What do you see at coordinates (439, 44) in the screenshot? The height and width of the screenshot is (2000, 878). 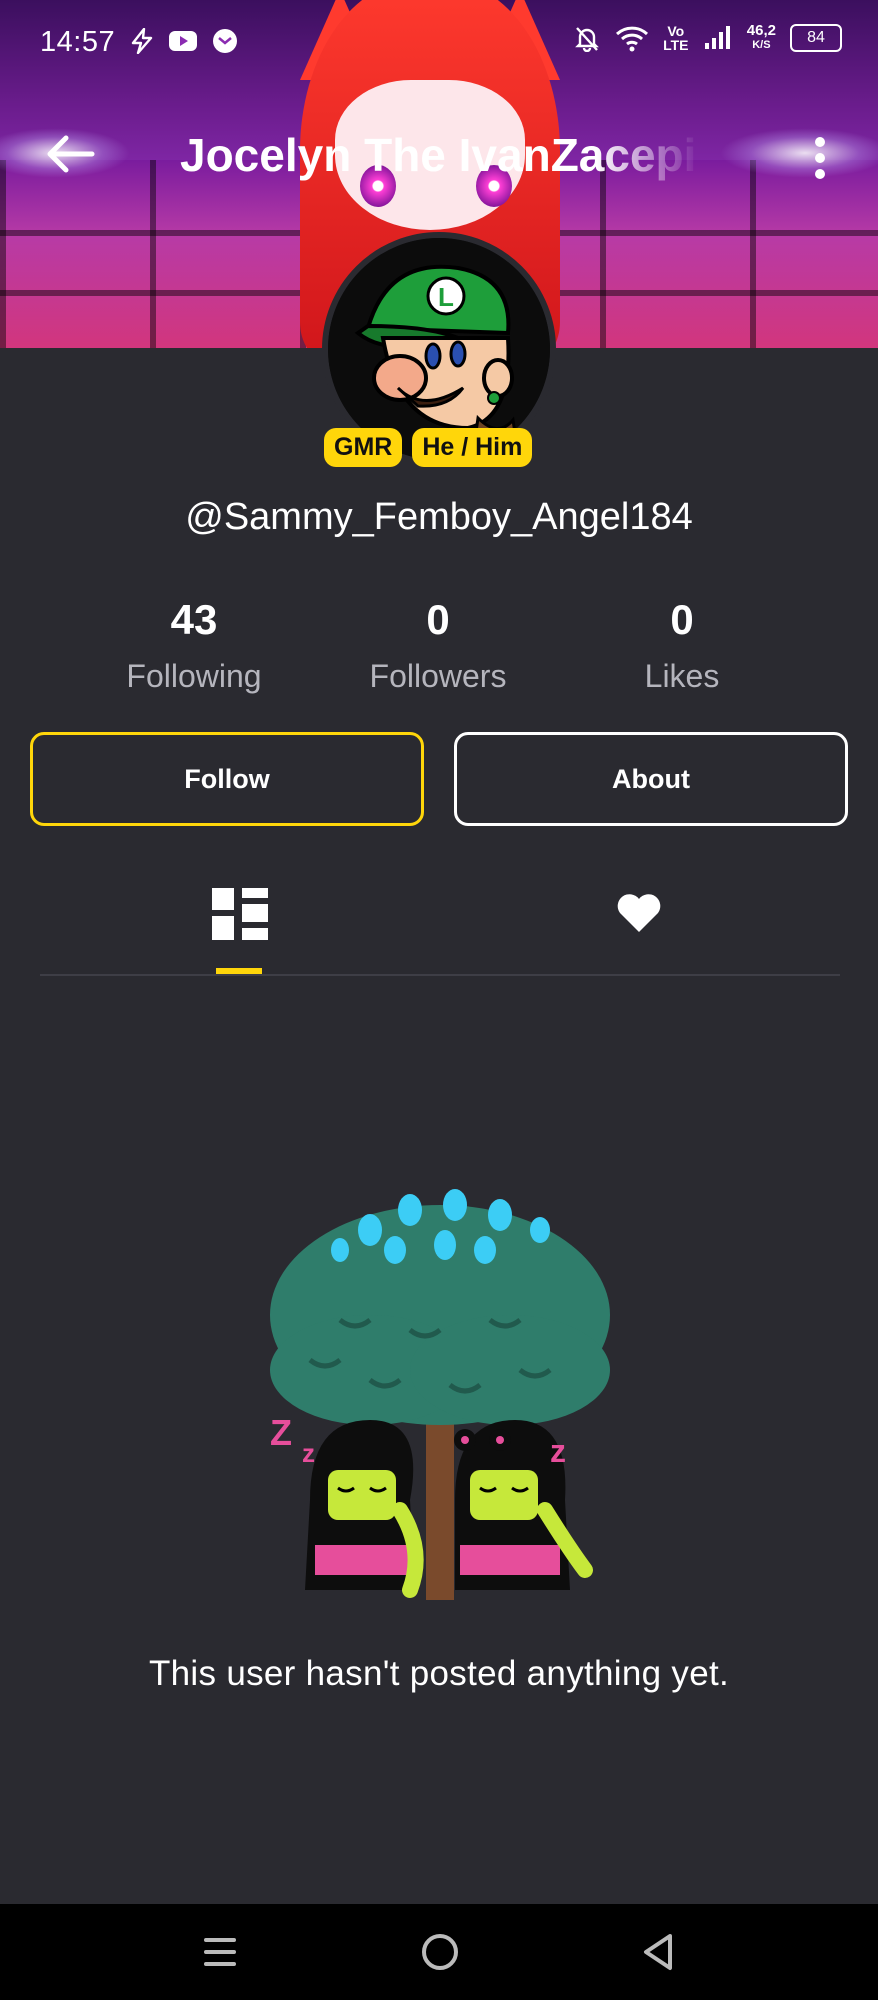 I see `status-bar: 14:57 Vo LTE 46,2 K/S 84` at bounding box center [439, 44].